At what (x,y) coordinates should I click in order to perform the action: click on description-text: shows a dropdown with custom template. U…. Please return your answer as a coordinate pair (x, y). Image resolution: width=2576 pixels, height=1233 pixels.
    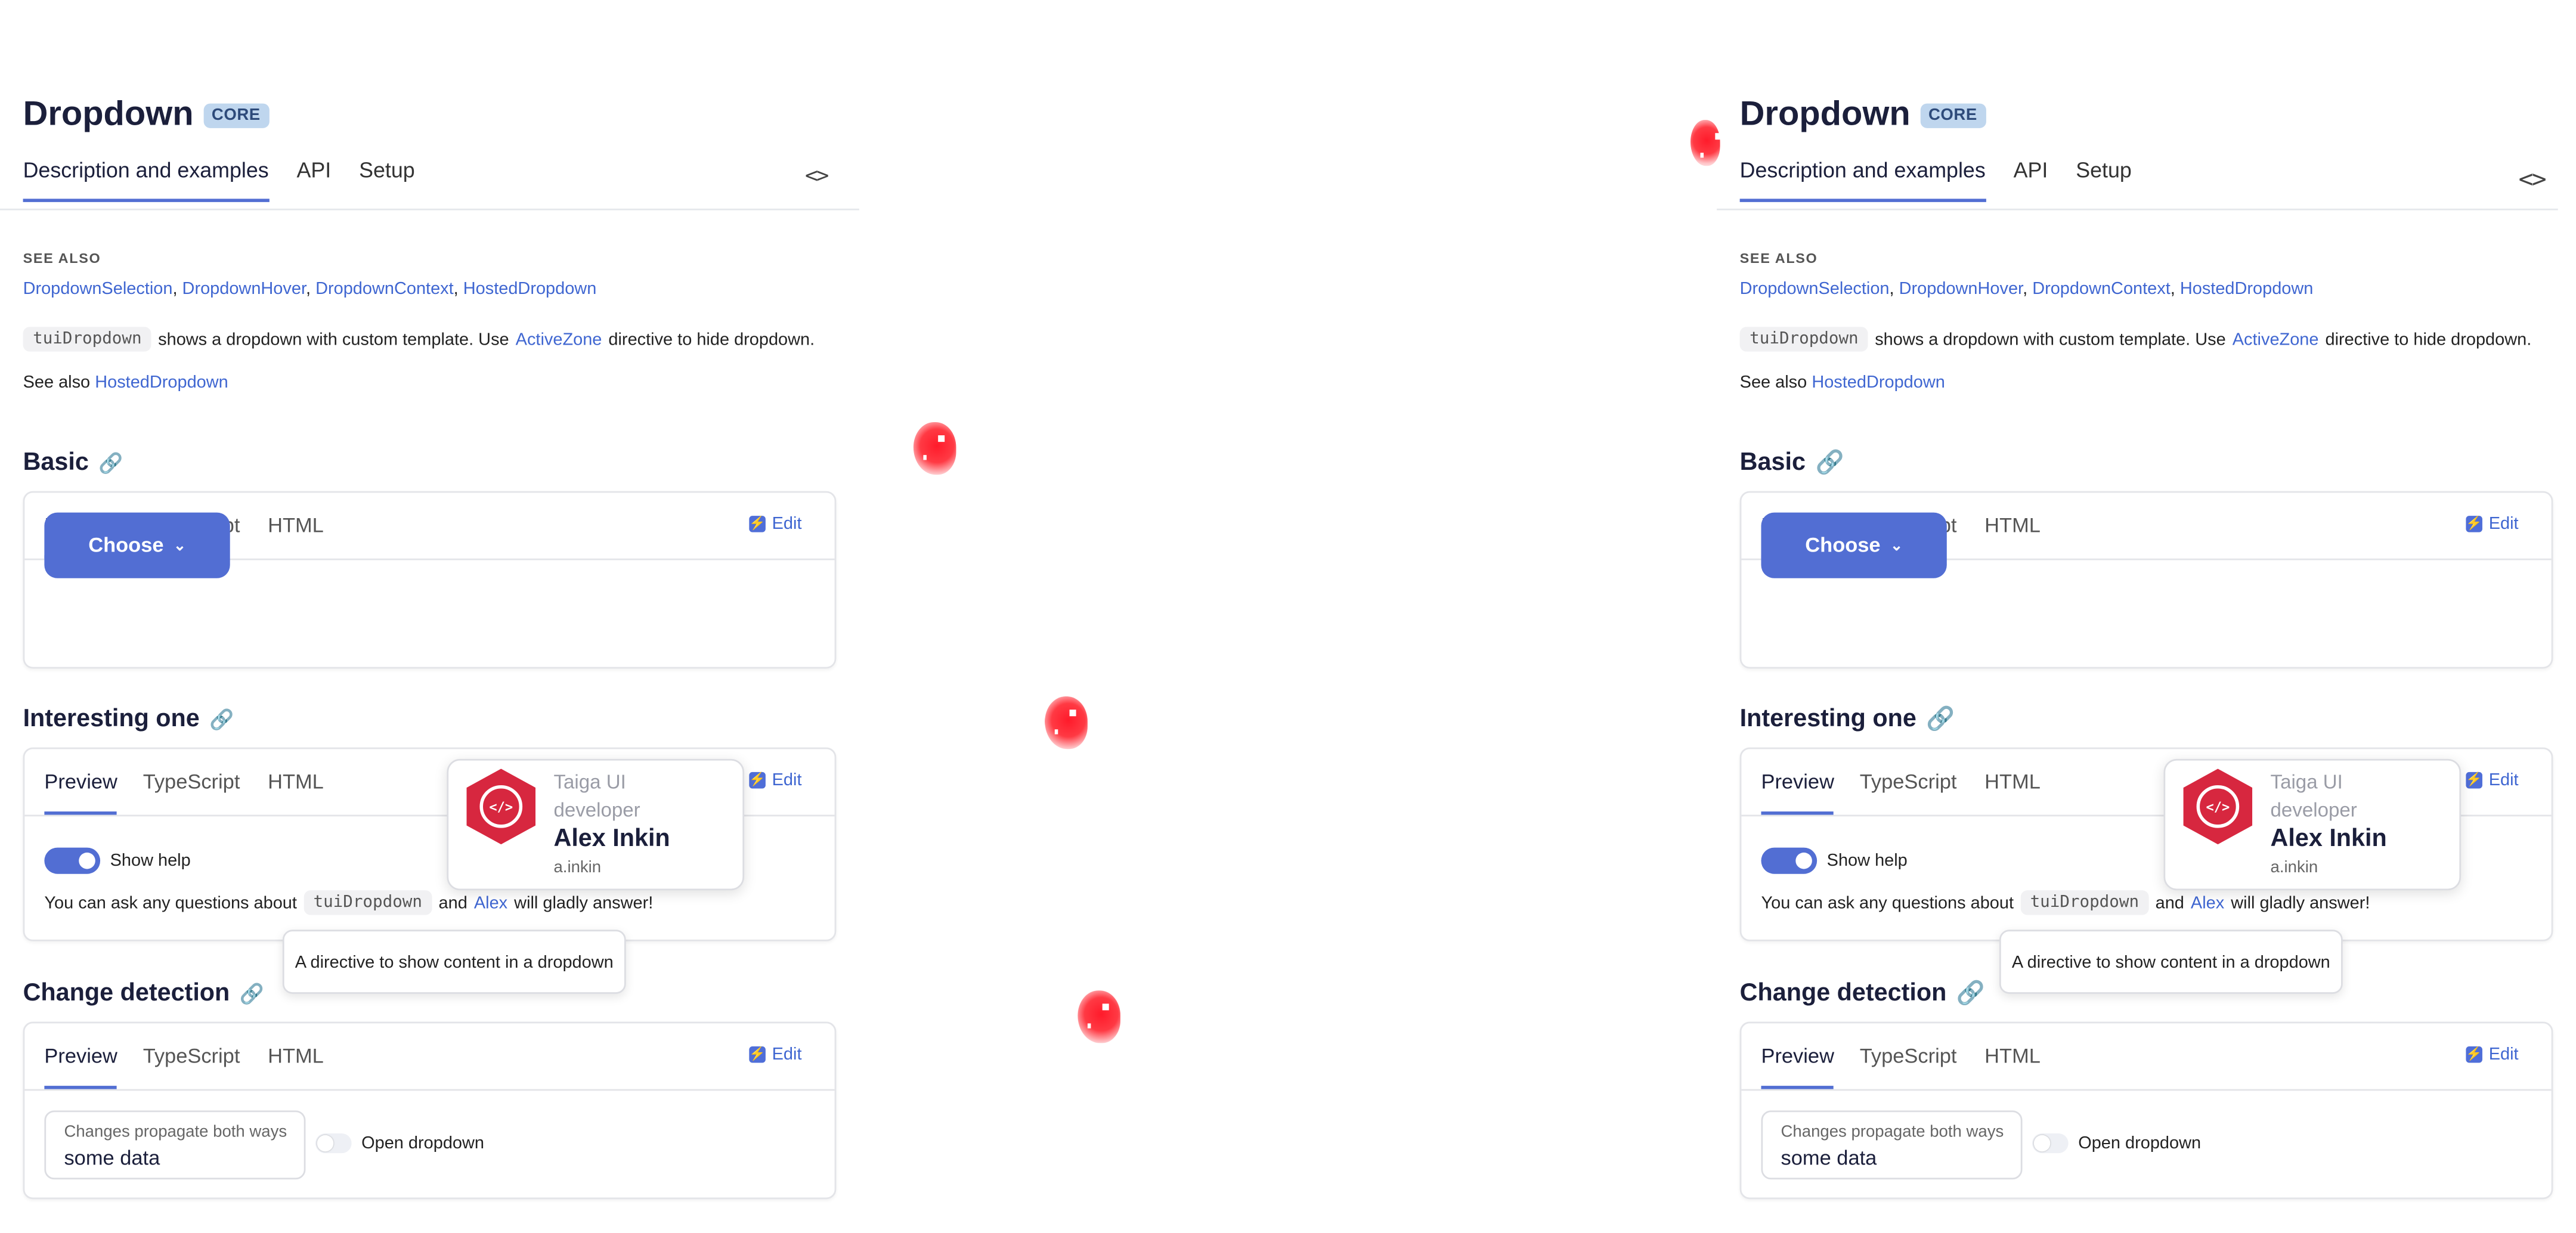
    Looking at the image, I should click on (334, 339).